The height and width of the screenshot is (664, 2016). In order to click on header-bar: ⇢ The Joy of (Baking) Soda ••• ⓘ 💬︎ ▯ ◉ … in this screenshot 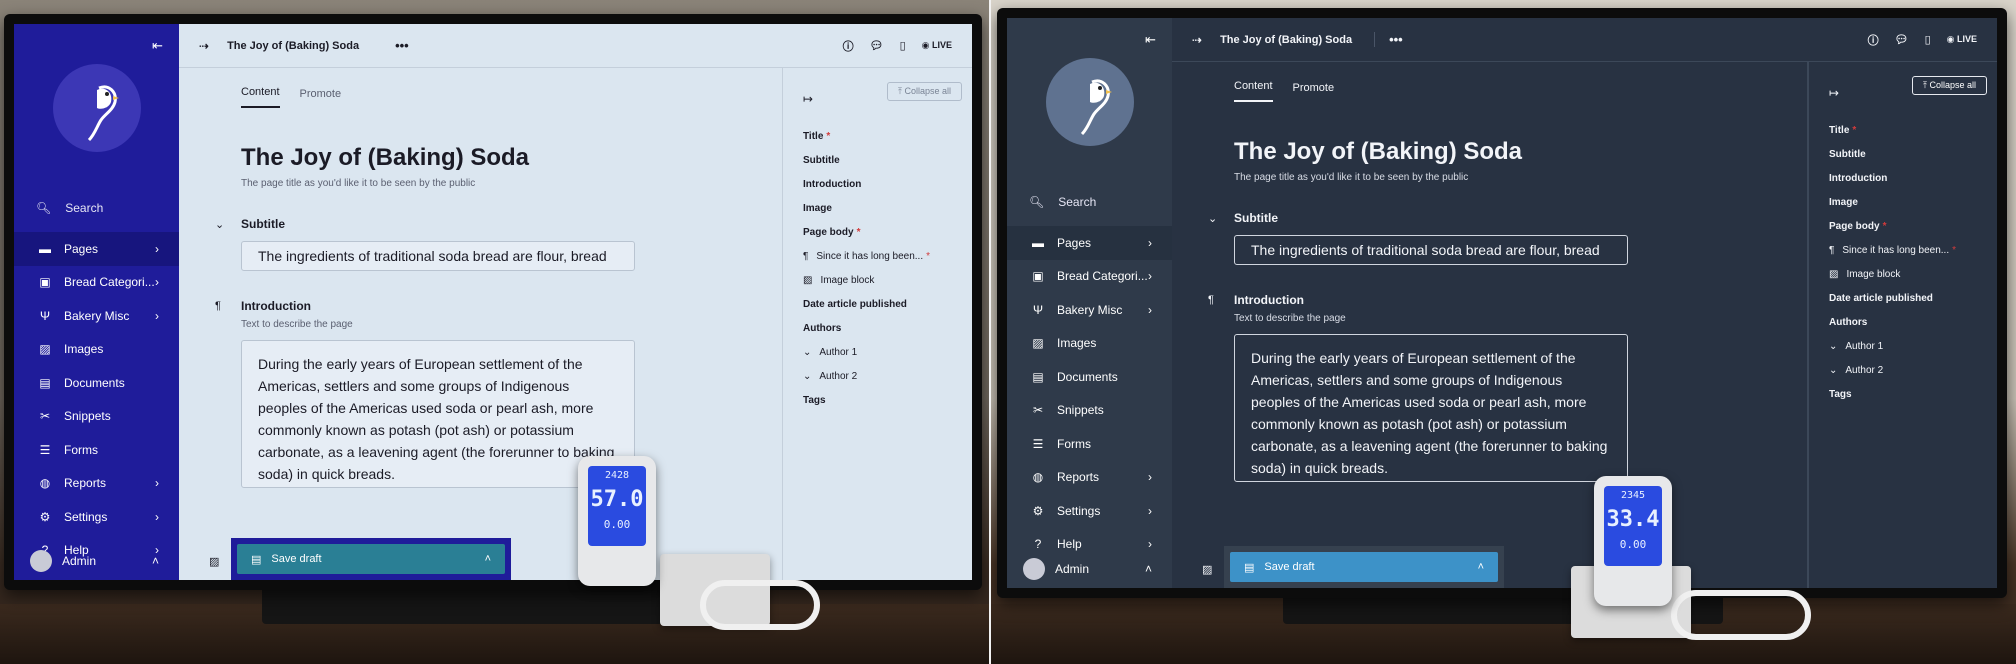, I will do `click(575, 46)`.